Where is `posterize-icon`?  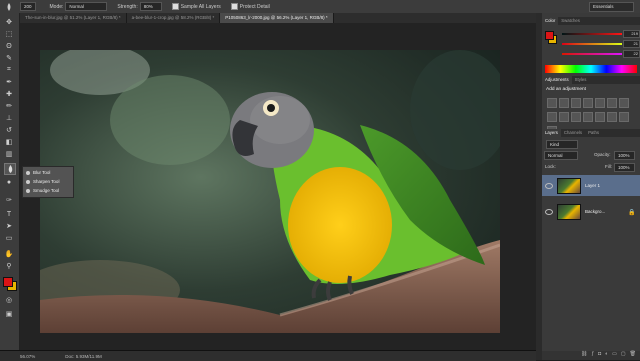
posterize-icon is located at coordinates (612, 117).